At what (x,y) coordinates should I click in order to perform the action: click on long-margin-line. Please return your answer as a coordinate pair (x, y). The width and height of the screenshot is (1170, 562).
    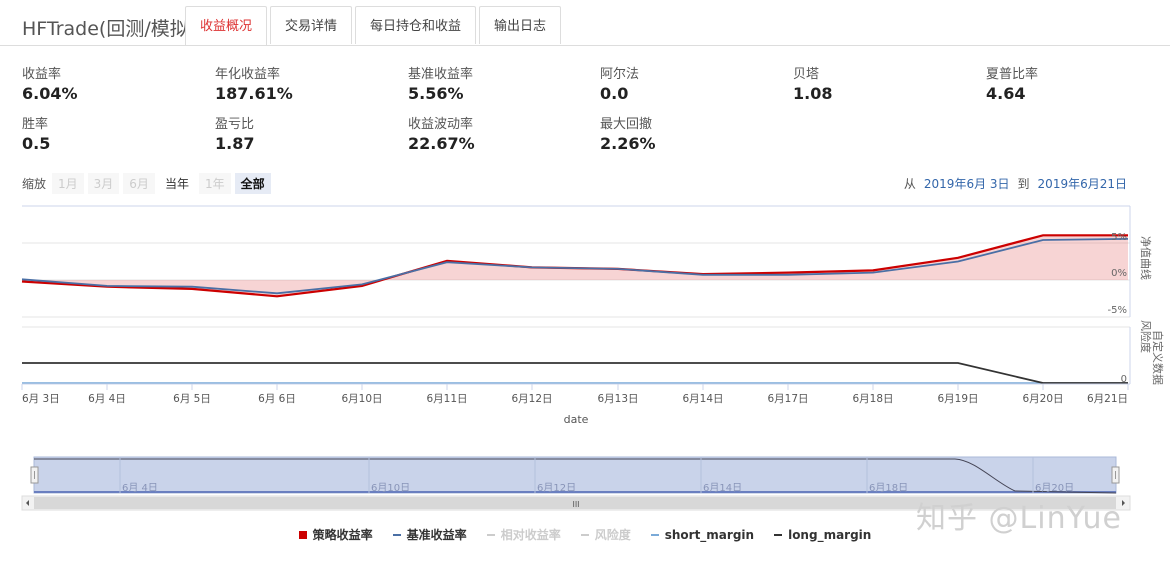
    Looking at the image, I should click on (575, 373).